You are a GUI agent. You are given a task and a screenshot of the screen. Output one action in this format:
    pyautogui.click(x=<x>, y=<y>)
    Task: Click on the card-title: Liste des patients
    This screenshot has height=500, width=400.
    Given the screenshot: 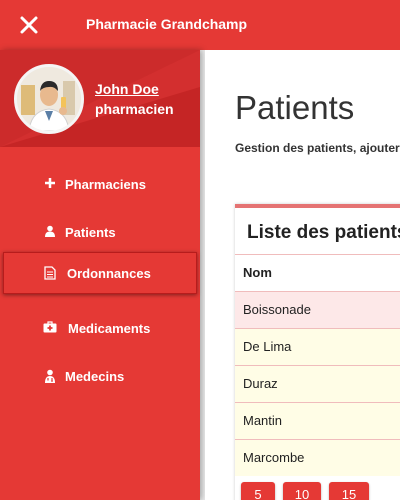 What is the action you would take?
    pyautogui.click(x=323, y=232)
    